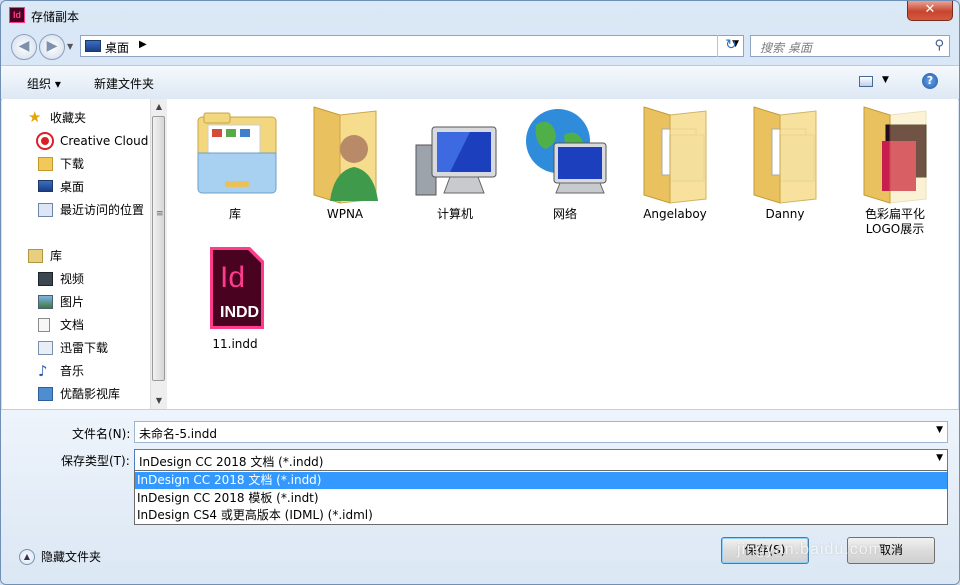 Image resolution: width=960 pixels, height=585 pixels. I want to click on indesign-file-icon: Id INDD, so click(235, 287).